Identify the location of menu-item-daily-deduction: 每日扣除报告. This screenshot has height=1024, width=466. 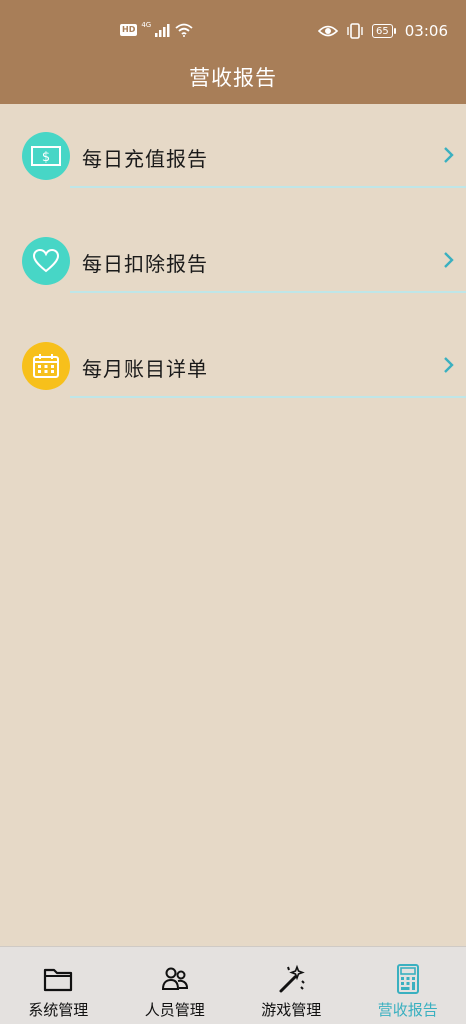
(233, 266).